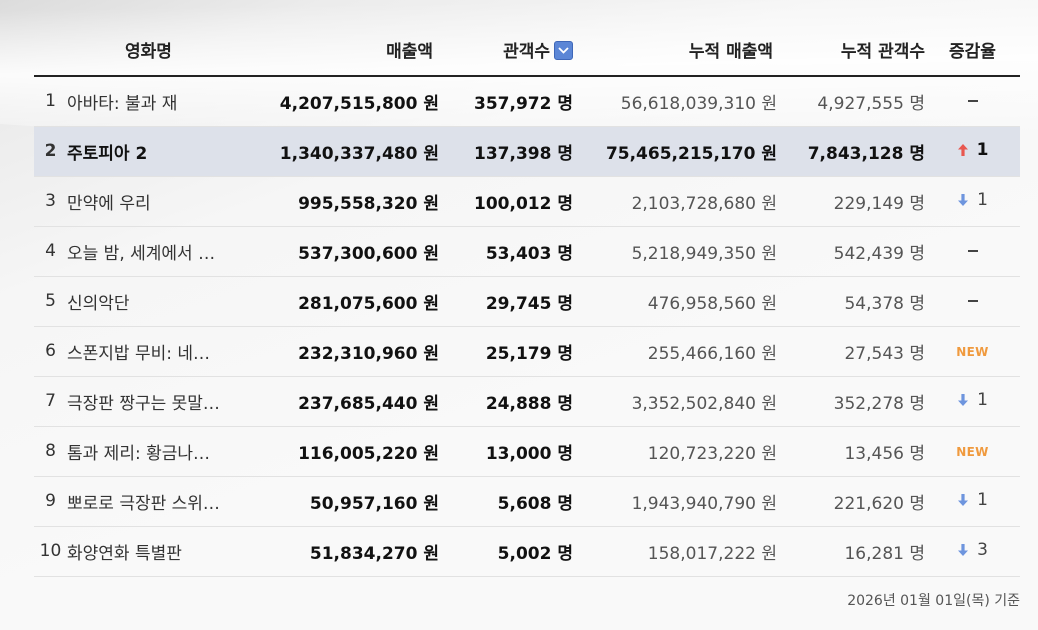  Describe the element at coordinates (730, 52) in the screenshot. I see `header-cum-sales-label: 누적 매출액` at that location.